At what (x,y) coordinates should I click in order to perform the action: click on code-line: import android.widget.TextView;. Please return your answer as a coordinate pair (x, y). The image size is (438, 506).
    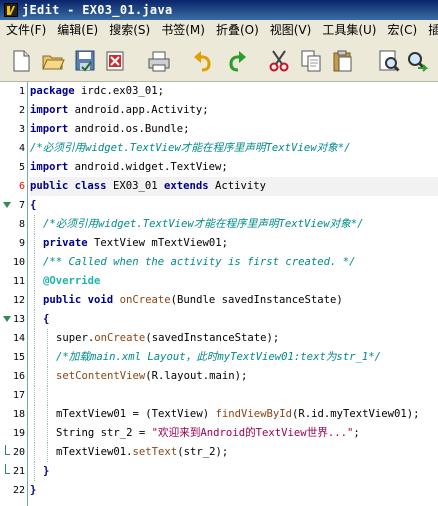
    Looking at the image, I should click on (234, 167).